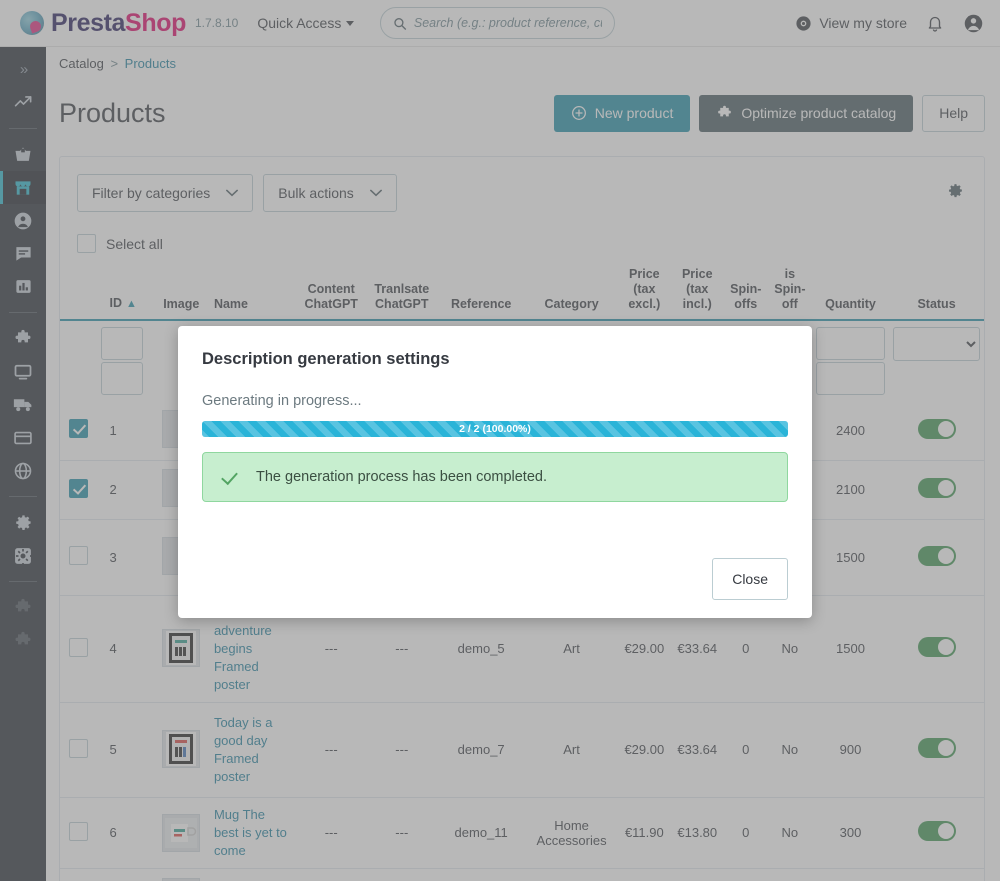 Image resolution: width=1000 pixels, height=881 pixels. What do you see at coordinates (230, 477) in the screenshot?
I see `check-icon` at bounding box center [230, 477].